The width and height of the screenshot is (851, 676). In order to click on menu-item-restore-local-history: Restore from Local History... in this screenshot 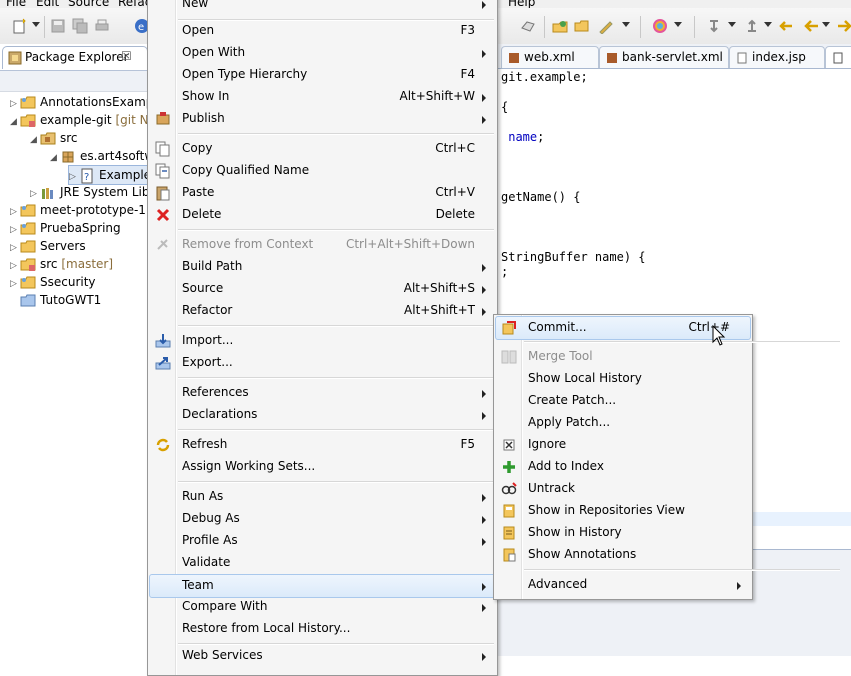, I will do `click(322, 629)`.